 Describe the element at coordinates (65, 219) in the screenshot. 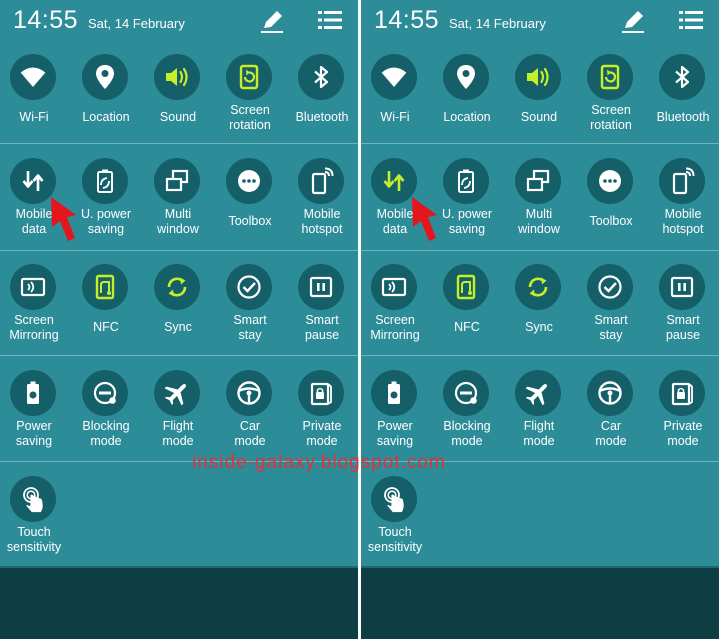

I see `red-pointer-arrow-icon` at that location.